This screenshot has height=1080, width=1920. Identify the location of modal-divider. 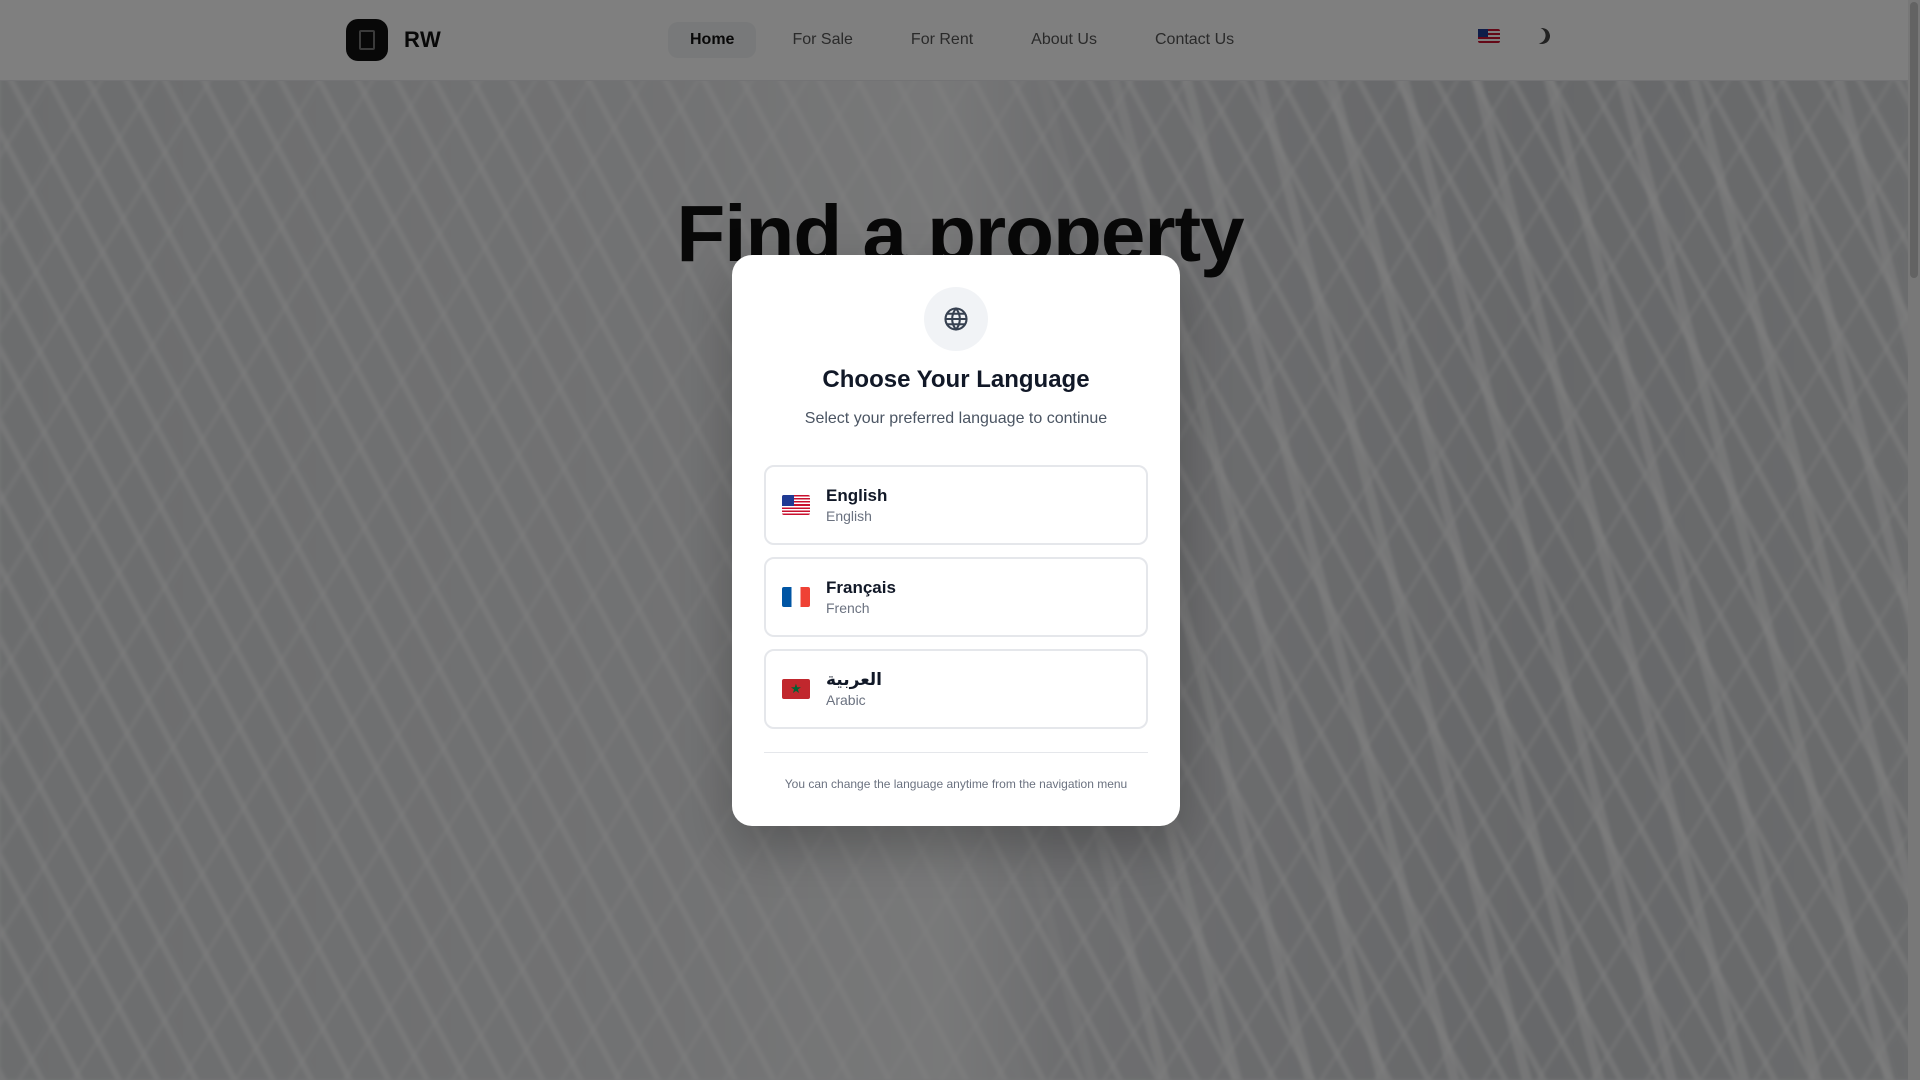
(956, 752).